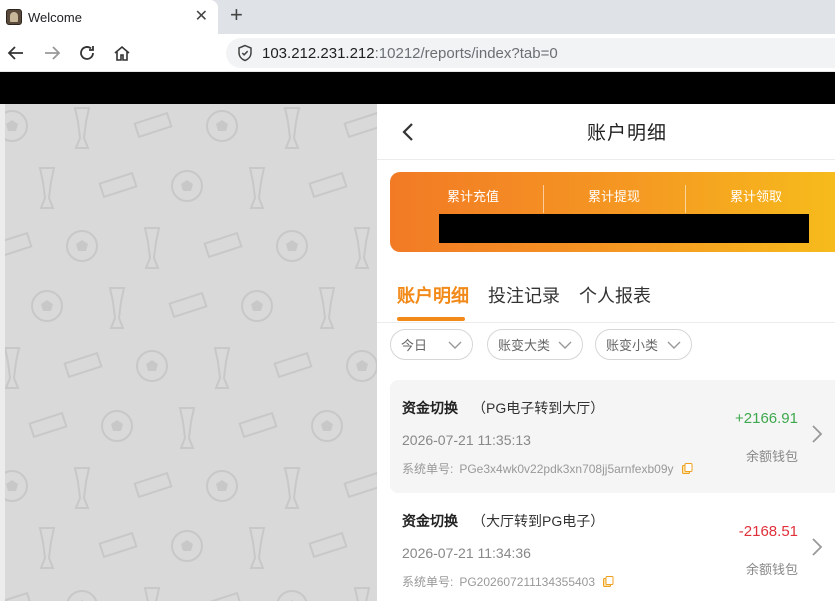  Describe the element at coordinates (615, 295) in the screenshot. I see `tab-personal-report: 个人报表` at that location.